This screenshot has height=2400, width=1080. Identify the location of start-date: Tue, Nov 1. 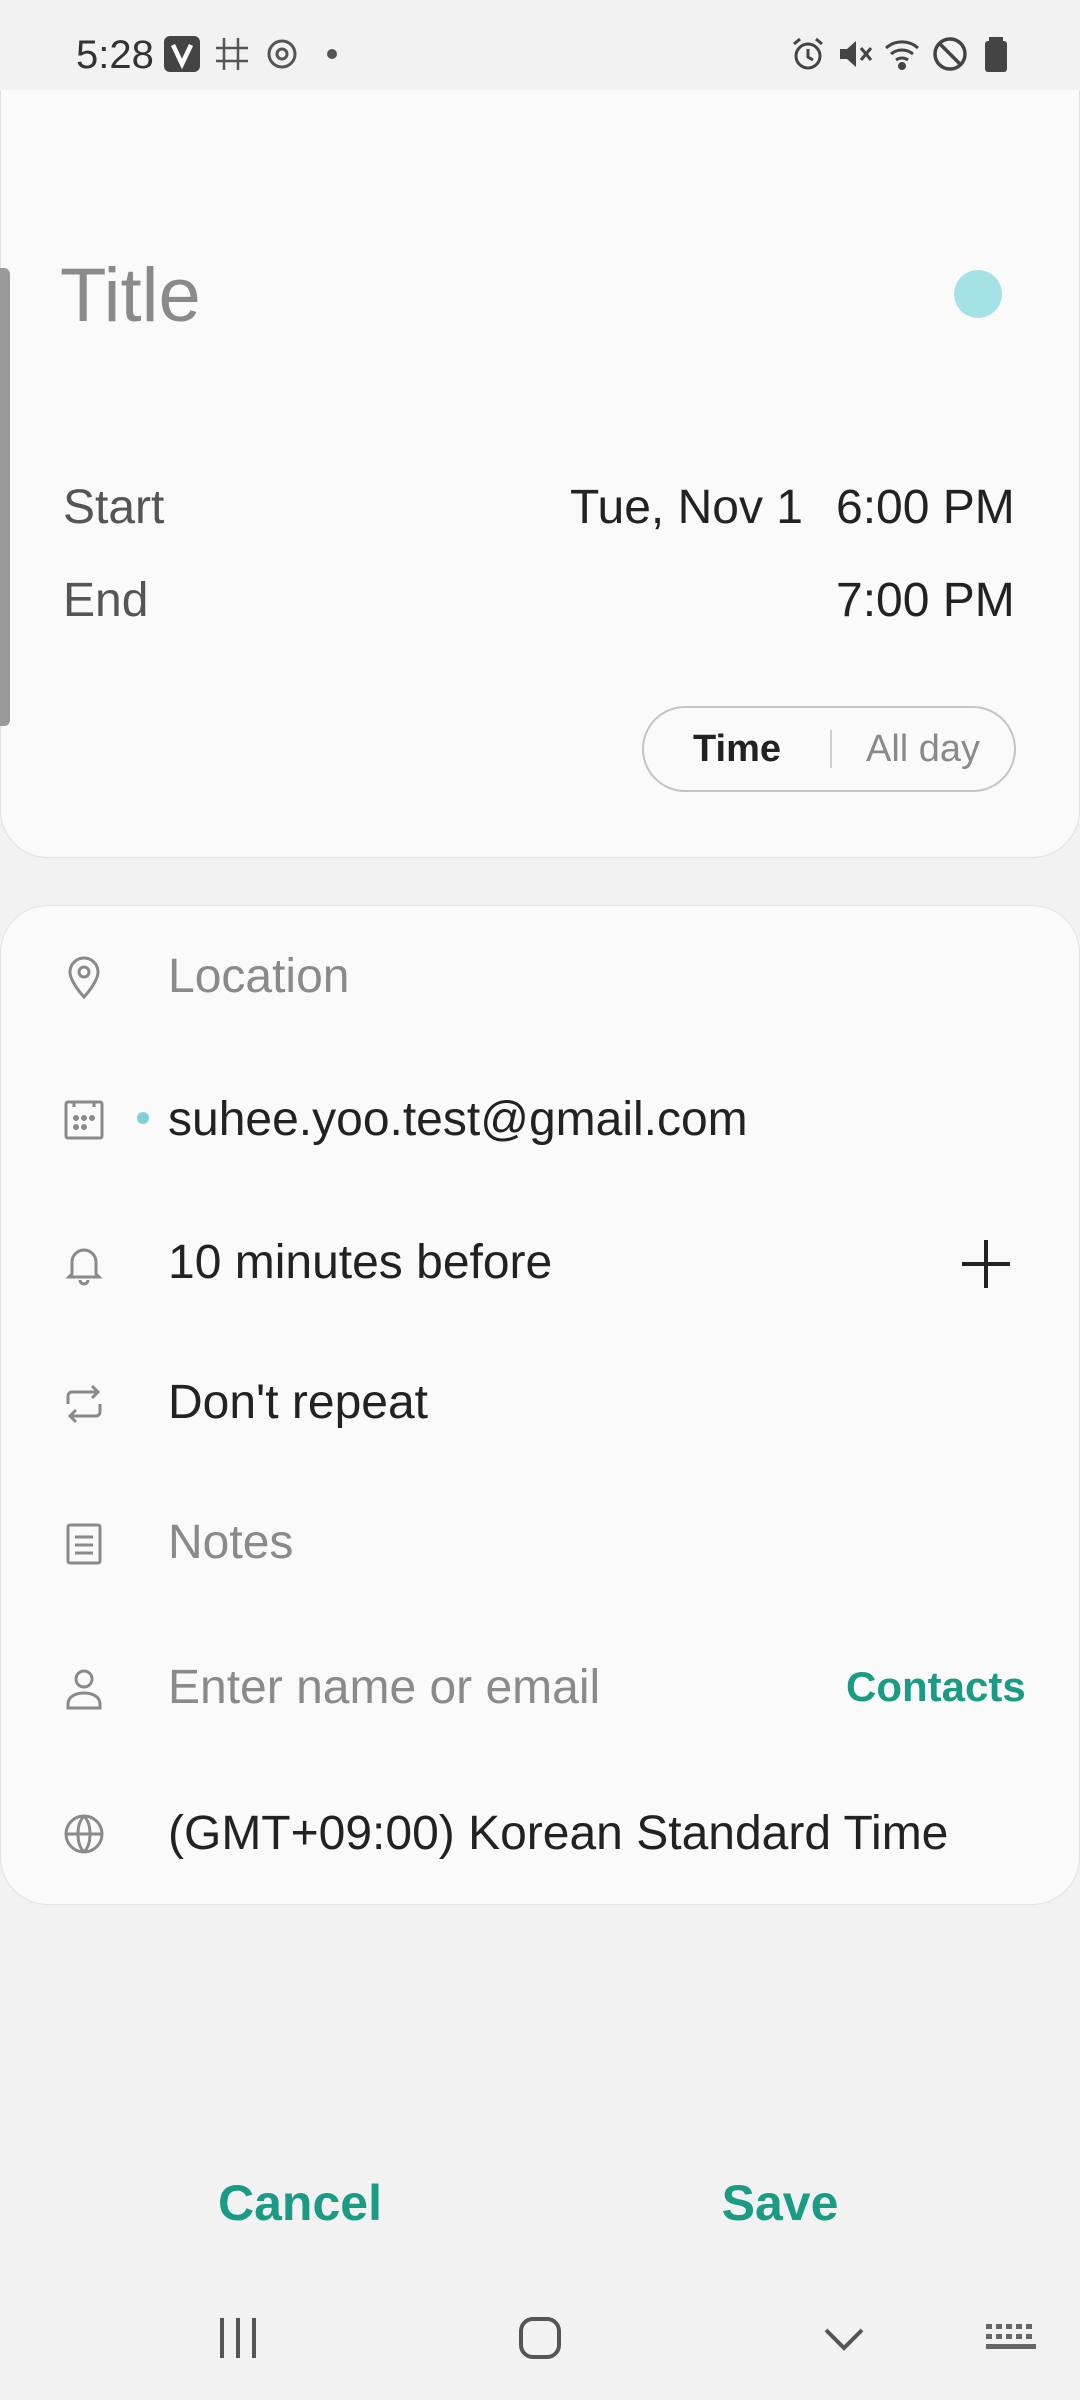
(686, 508).